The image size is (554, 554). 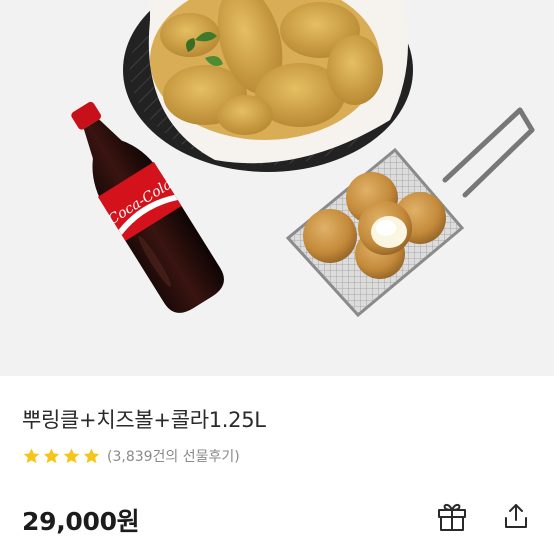 I want to click on gift-button, so click(x=452, y=516).